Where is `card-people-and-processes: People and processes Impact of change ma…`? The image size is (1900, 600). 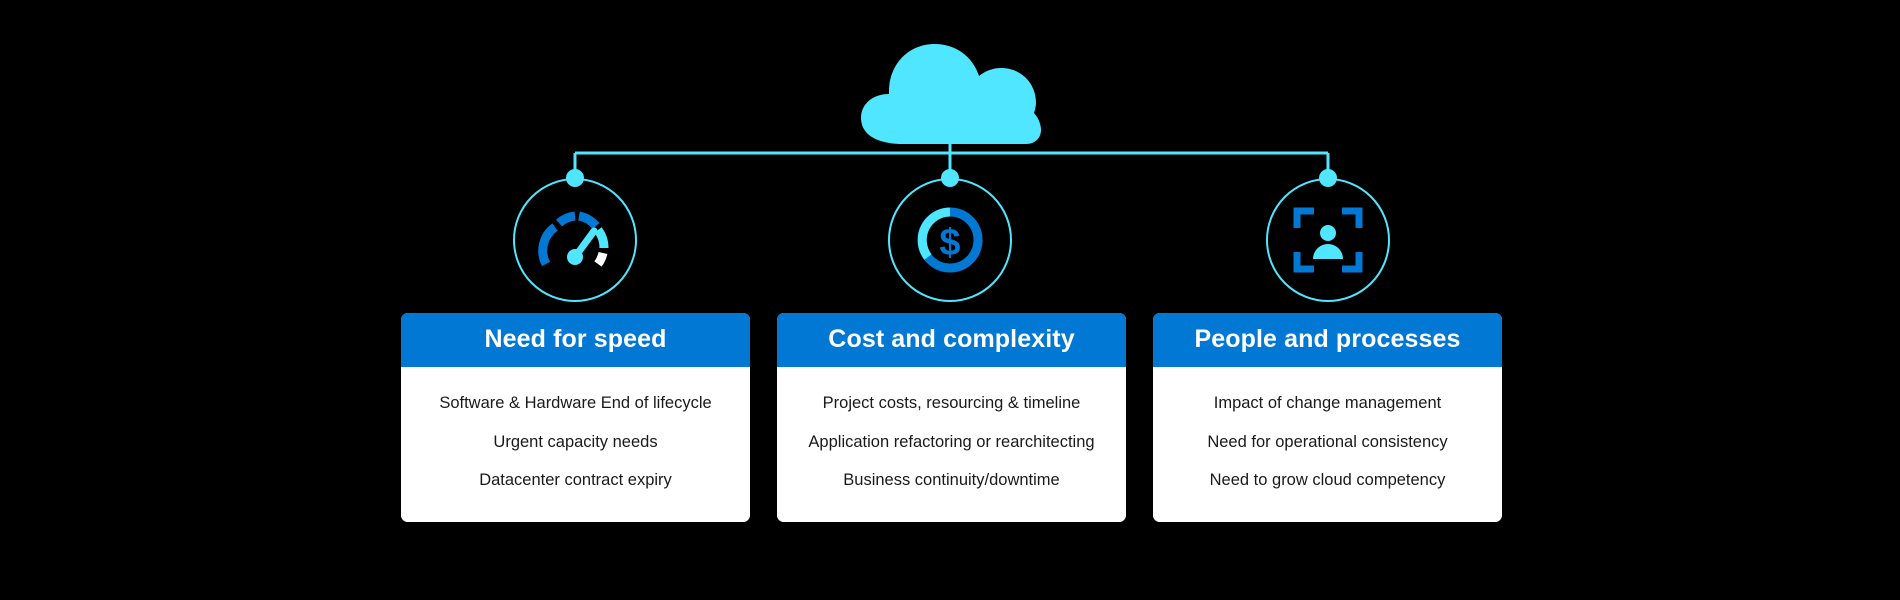
card-people-and-processes: People and processes Impact of change ma… is located at coordinates (1327, 417).